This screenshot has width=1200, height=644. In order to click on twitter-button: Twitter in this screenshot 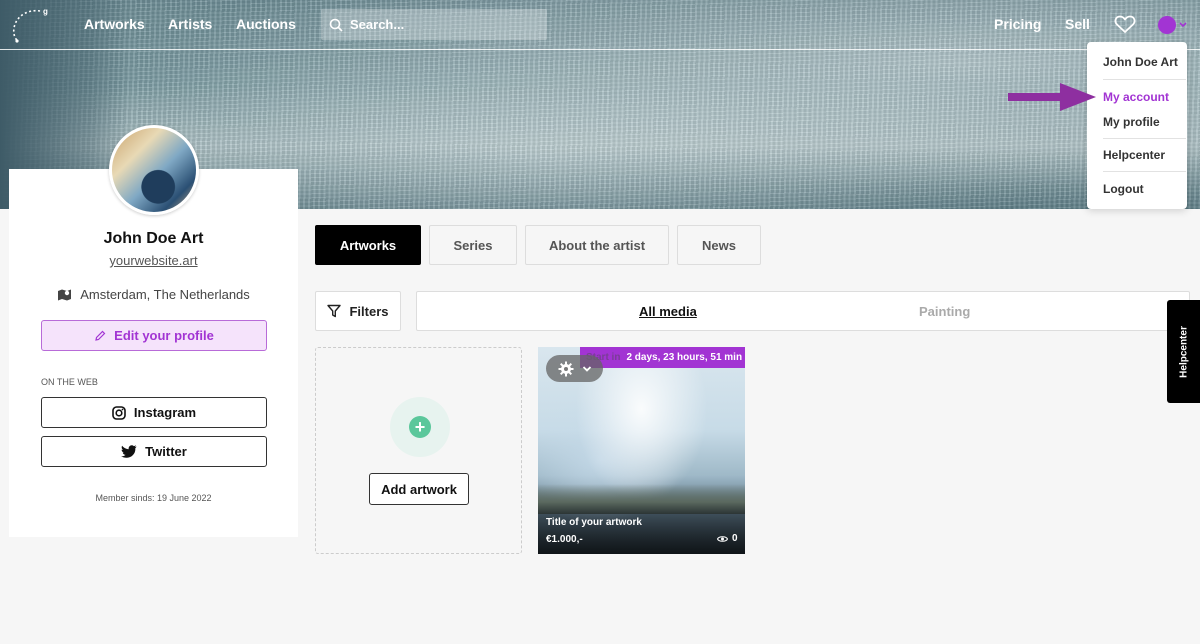, I will do `click(154, 451)`.